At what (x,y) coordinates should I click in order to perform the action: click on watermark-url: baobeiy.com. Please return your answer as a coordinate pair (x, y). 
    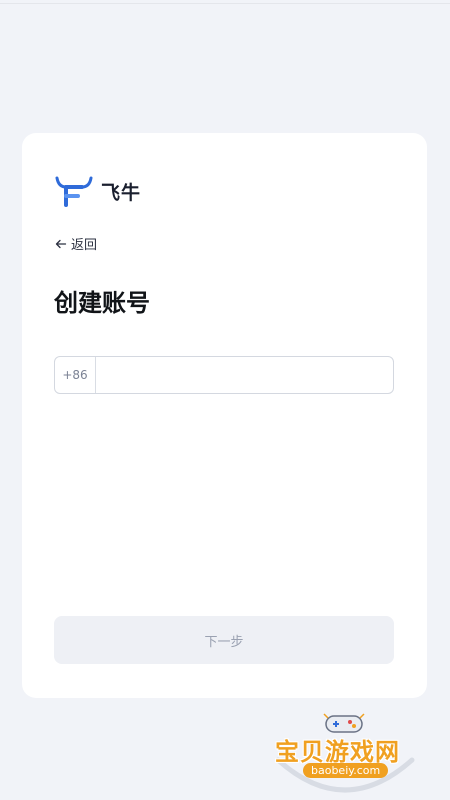
    Looking at the image, I should click on (346, 770).